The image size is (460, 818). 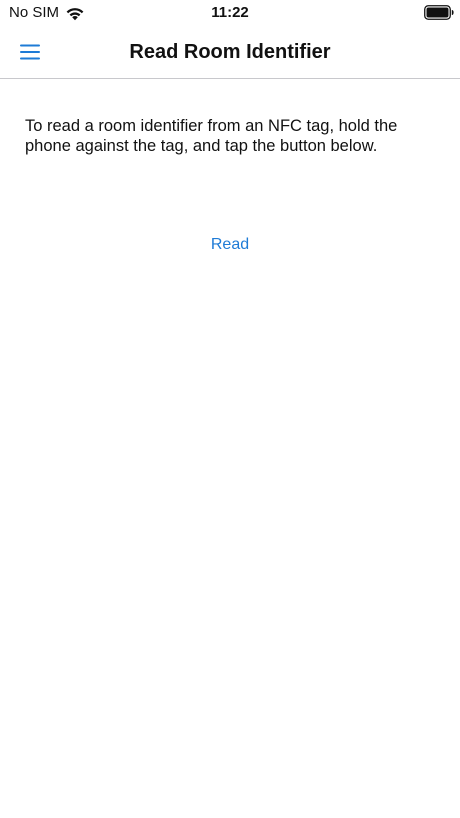 I want to click on navigation-bar: Read Room Identifier, so click(x=230, y=53).